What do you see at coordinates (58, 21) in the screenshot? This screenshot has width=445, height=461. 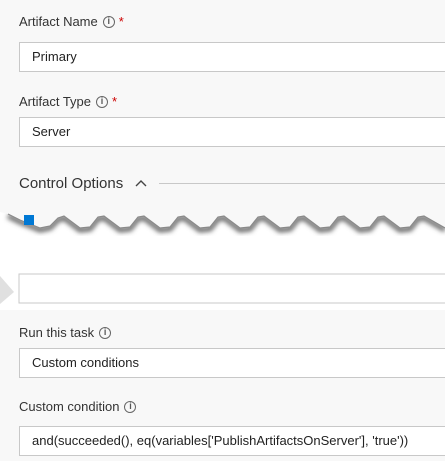 I see `artifact-name-label-text: Artifact Name` at bounding box center [58, 21].